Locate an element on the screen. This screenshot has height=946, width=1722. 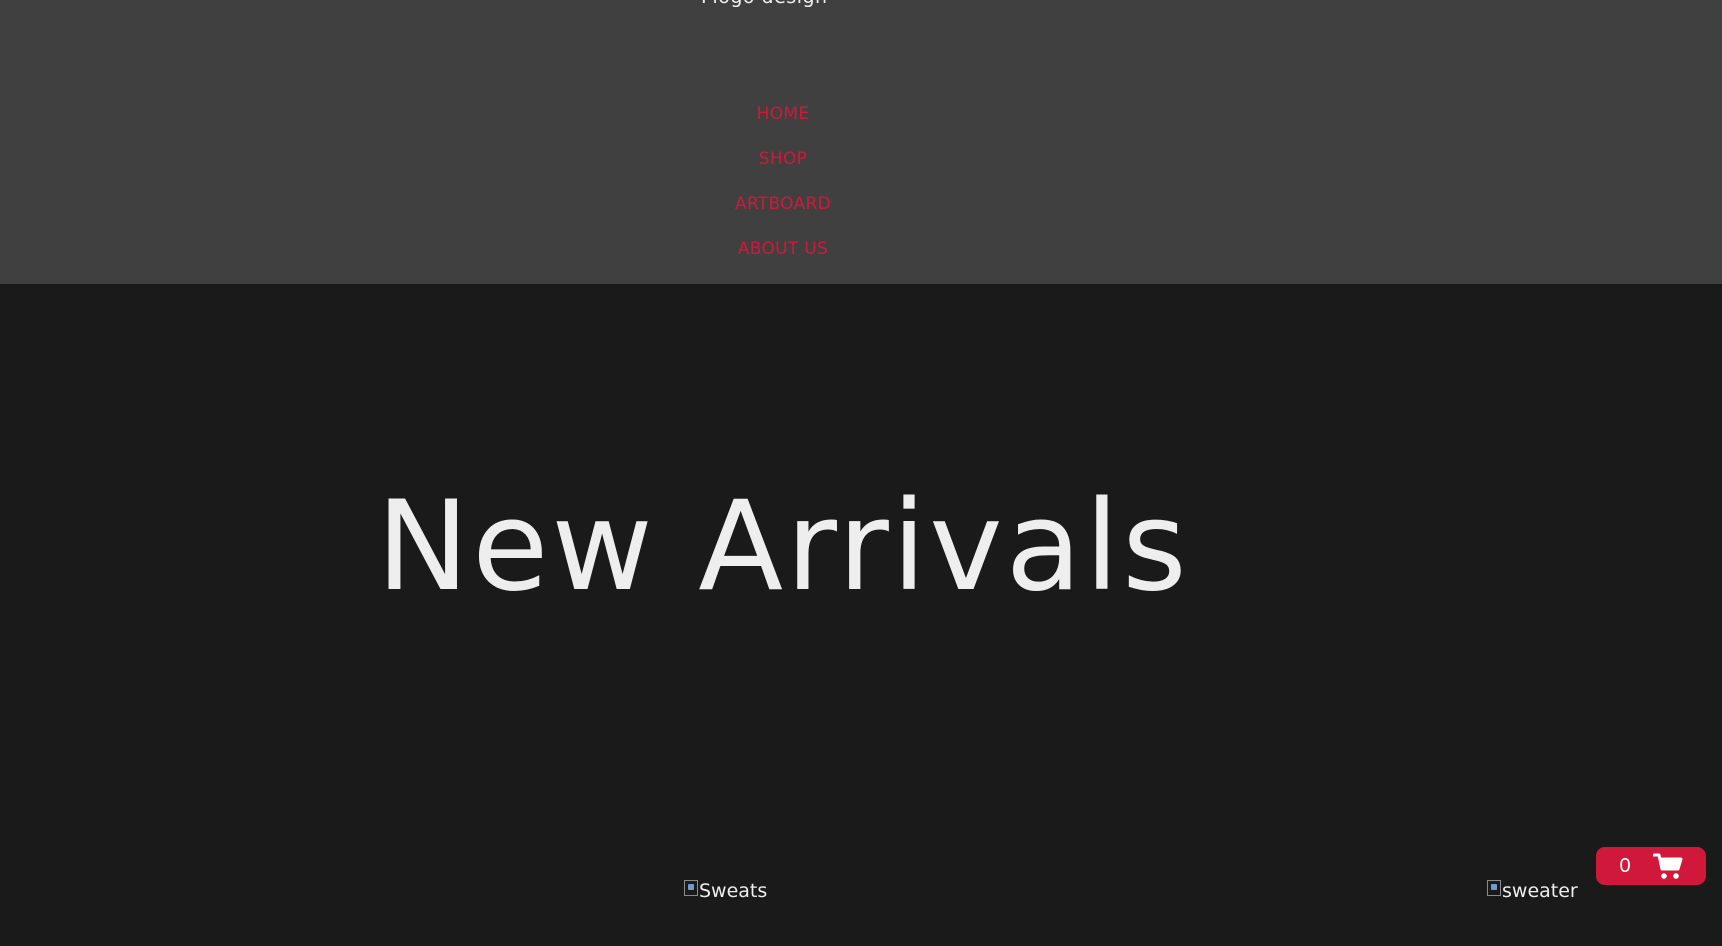
product-image-alt-text: sweater is located at coordinates (1540, 891).